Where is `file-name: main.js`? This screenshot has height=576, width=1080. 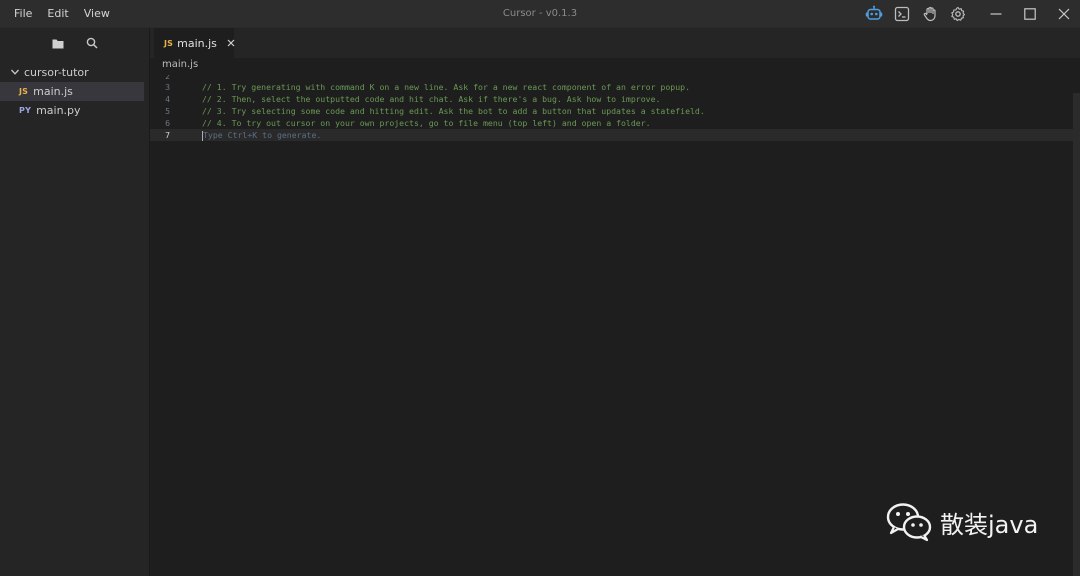
file-name: main.js is located at coordinates (53, 91).